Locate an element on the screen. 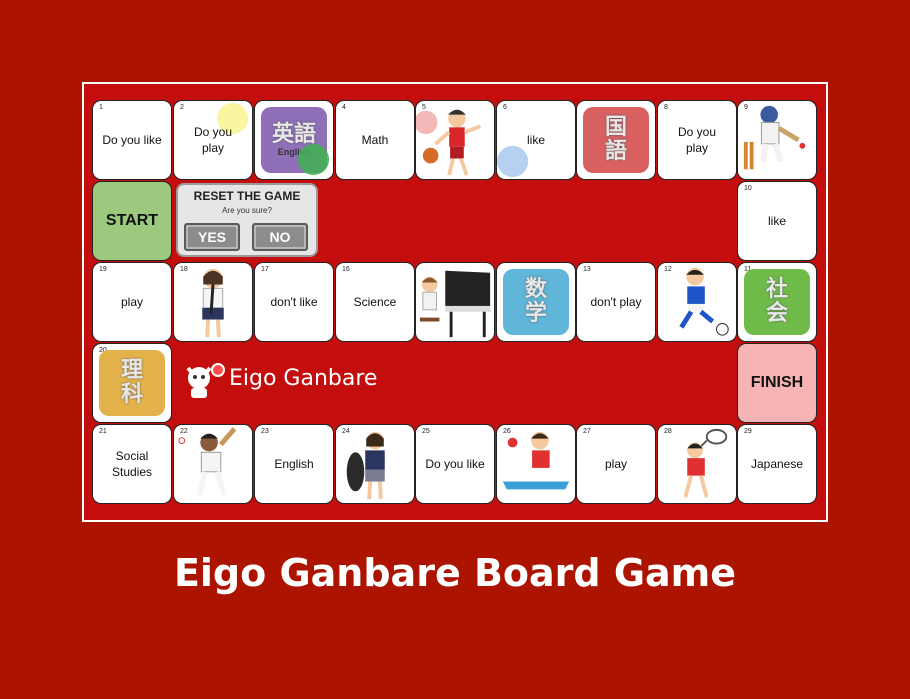 The width and height of the screenshot is (910, 699). board-cell-27: 27 play is located at coordinates (616, 464).